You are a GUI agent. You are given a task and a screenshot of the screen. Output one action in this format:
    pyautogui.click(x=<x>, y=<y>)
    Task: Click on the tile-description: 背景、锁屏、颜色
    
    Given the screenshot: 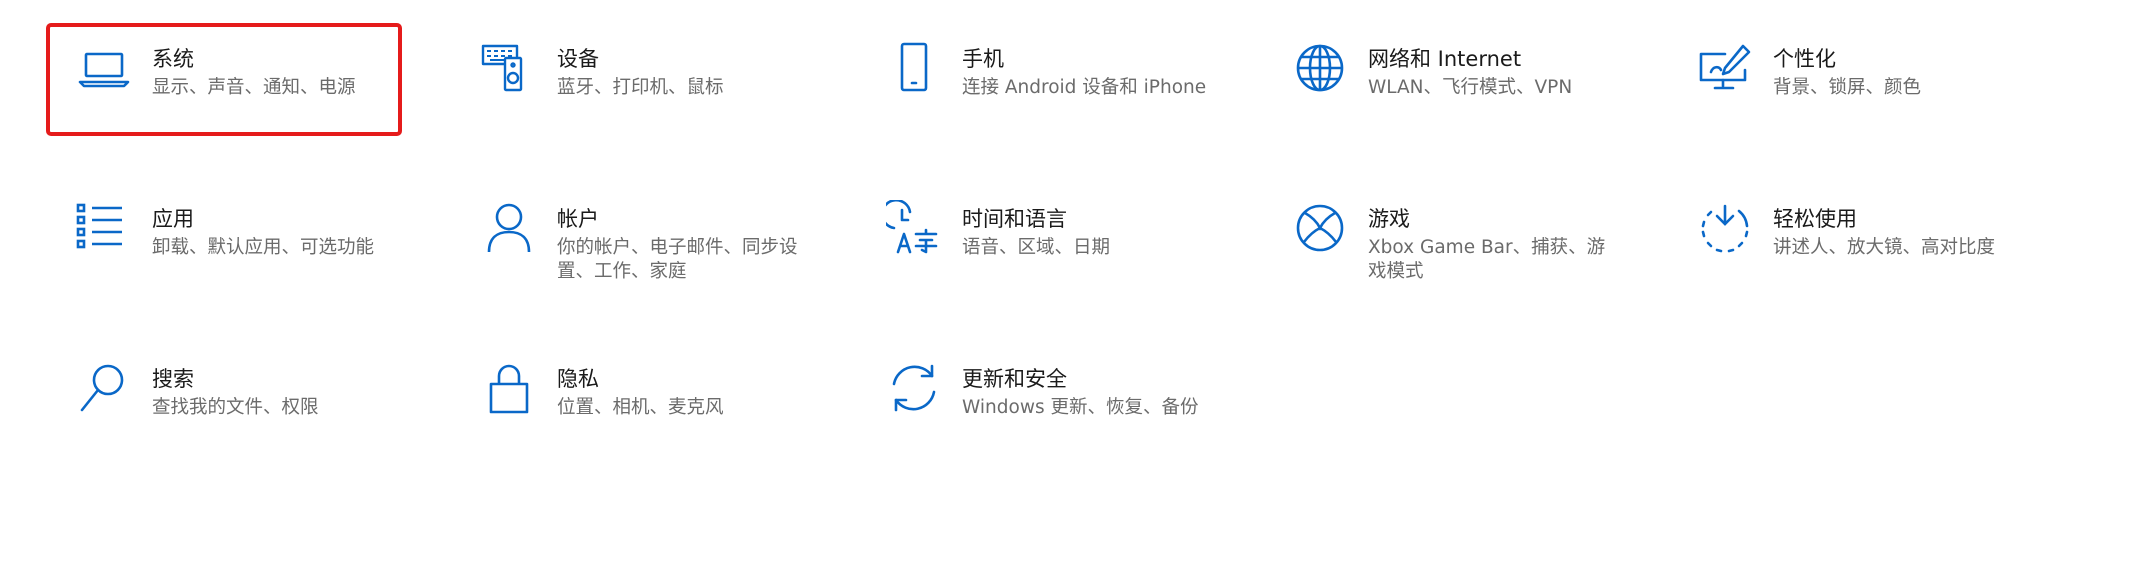 What is the action you would take?
    pyautogui.click(x=1847, y=87)
    